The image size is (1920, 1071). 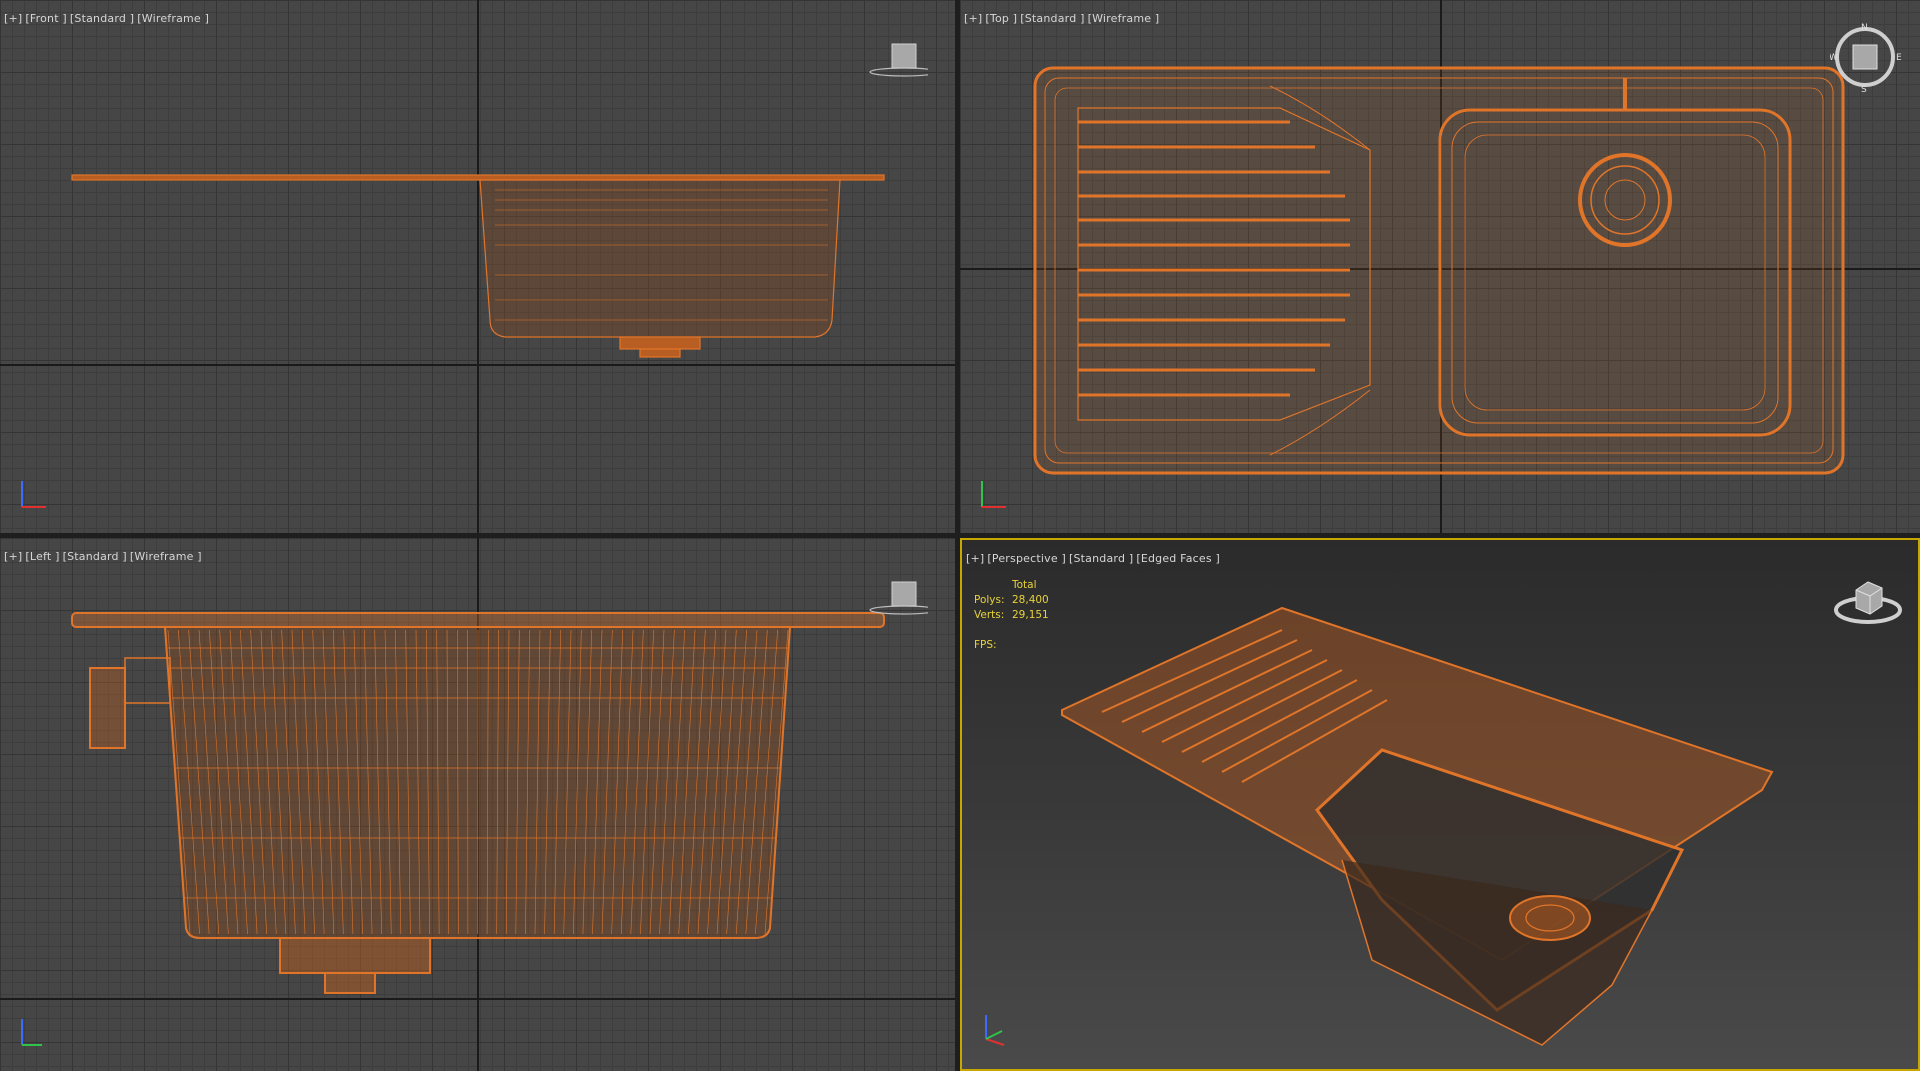 I want to click on polys-label: Polys:, so click(x=989, y=600).